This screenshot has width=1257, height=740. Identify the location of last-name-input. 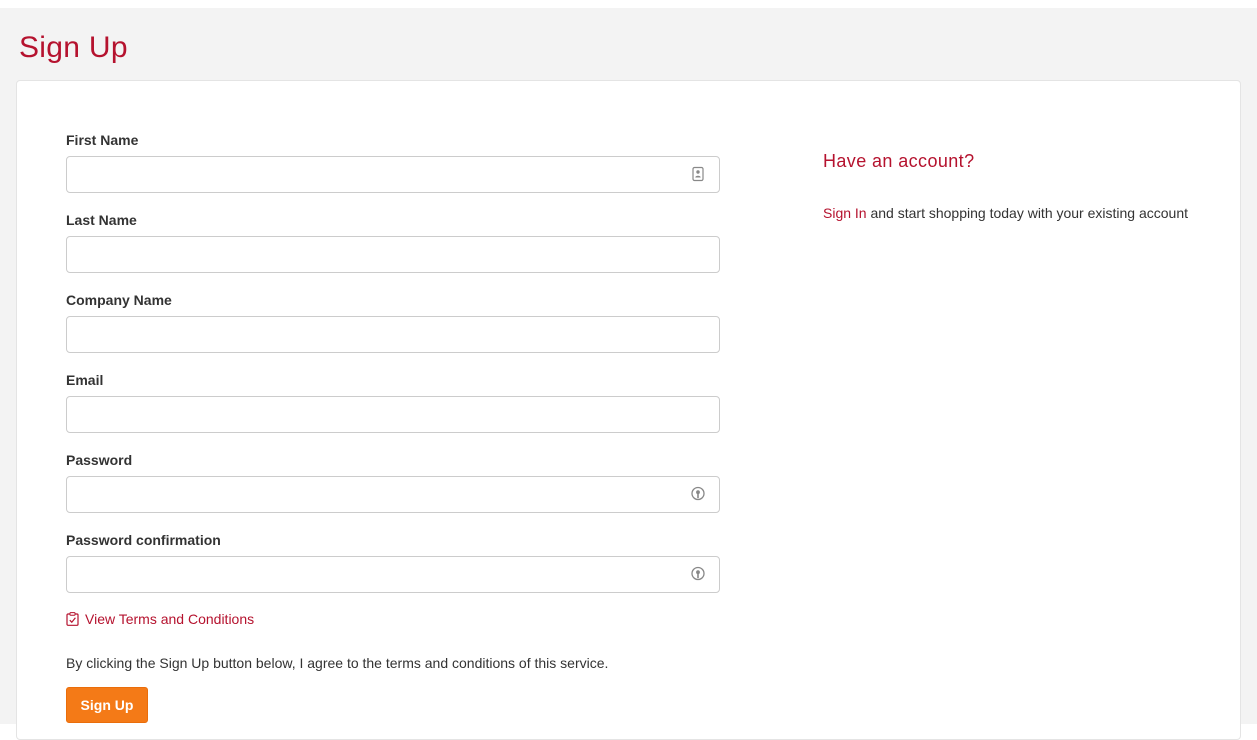
(393, 254).